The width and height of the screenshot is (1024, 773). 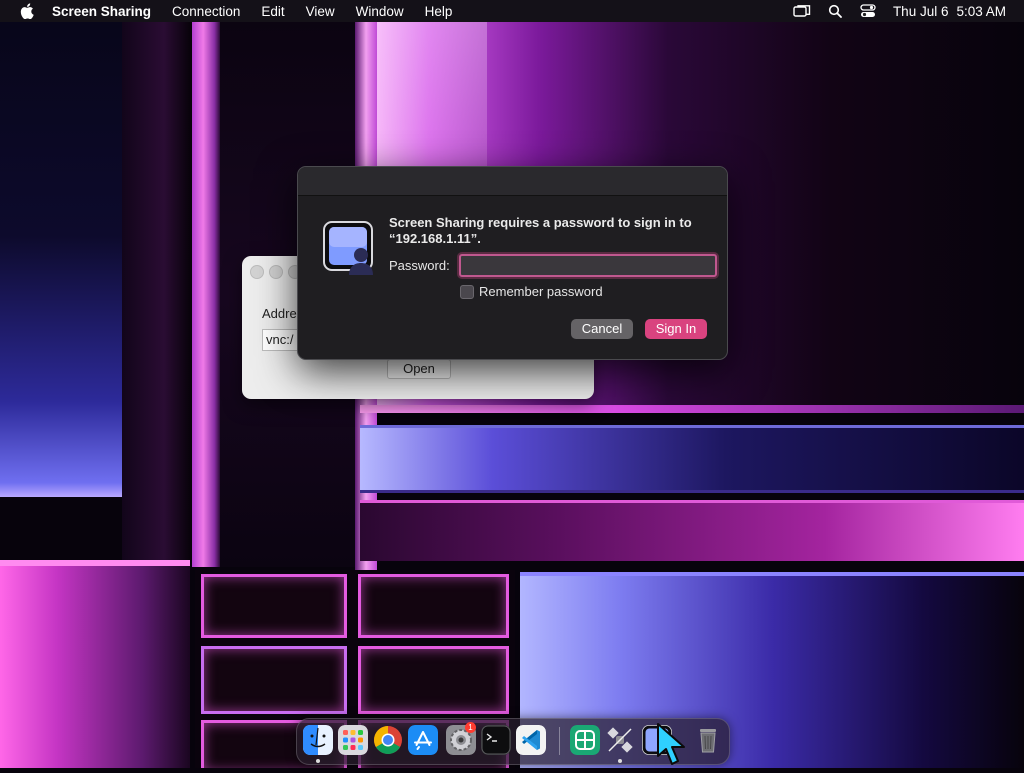 What do you see at coordinates (981, 11) in the screenshot?
I see `menu-time: 5:03 AM` at bounding box center [981, 11].